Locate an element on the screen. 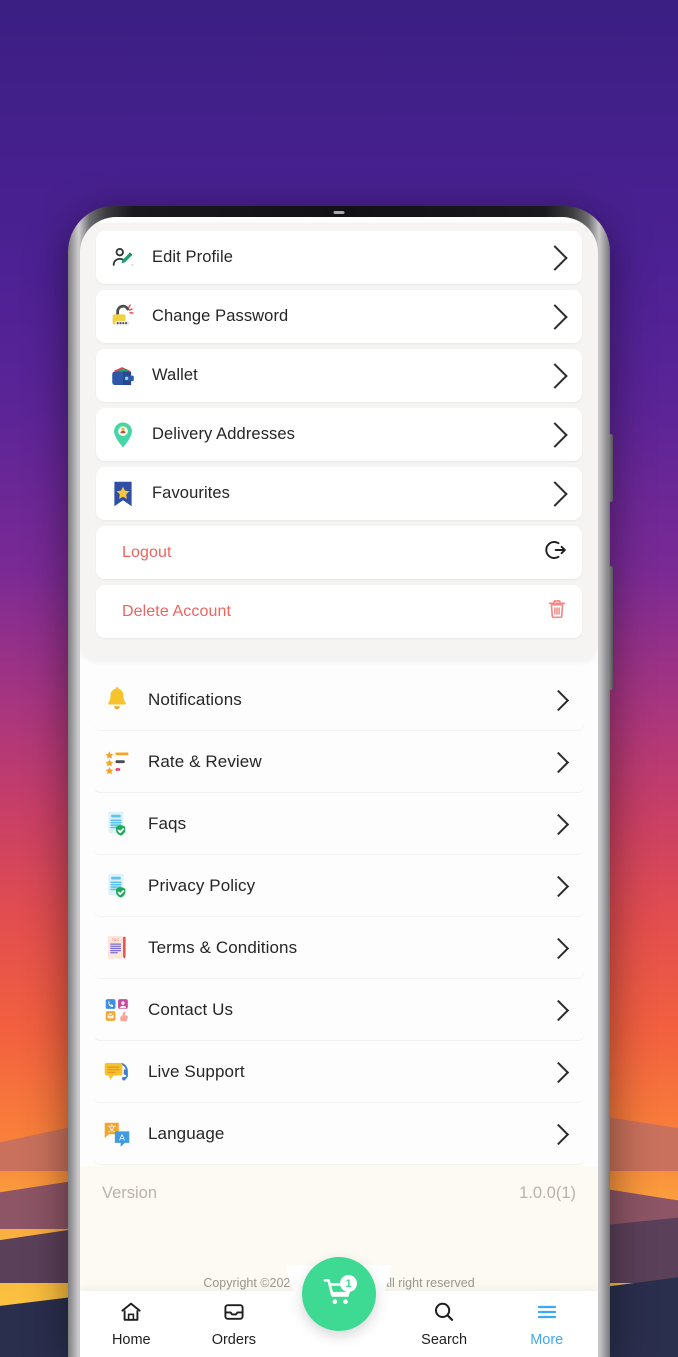 The image size is (678, 1357). menu-item-live-support: Live Support is located at coordinates (339, 1072).